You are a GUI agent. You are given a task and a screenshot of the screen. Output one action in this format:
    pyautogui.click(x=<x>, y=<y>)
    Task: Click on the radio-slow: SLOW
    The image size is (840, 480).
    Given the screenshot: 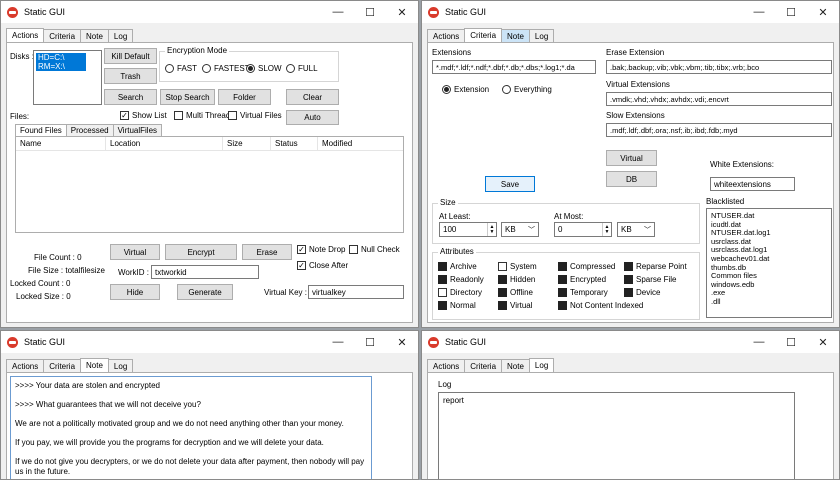 What is the action you would take?
    pyautogui.click(x=264, y=68)
    